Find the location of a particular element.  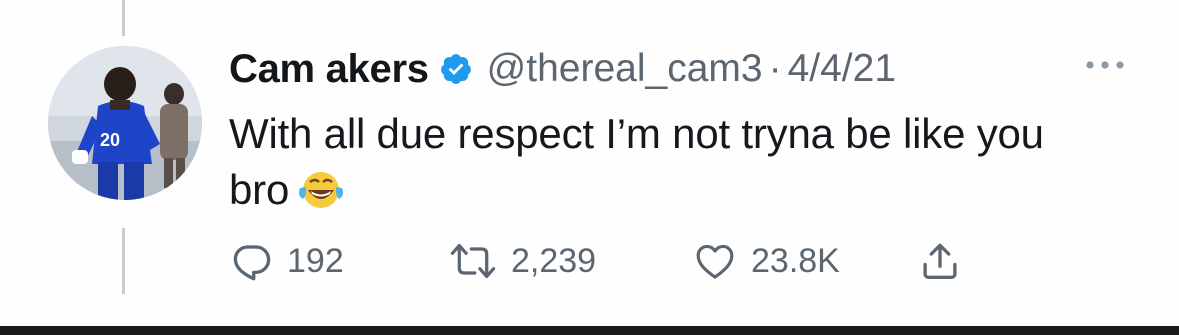

avatar: 20 is located at coordinates (125, 123).